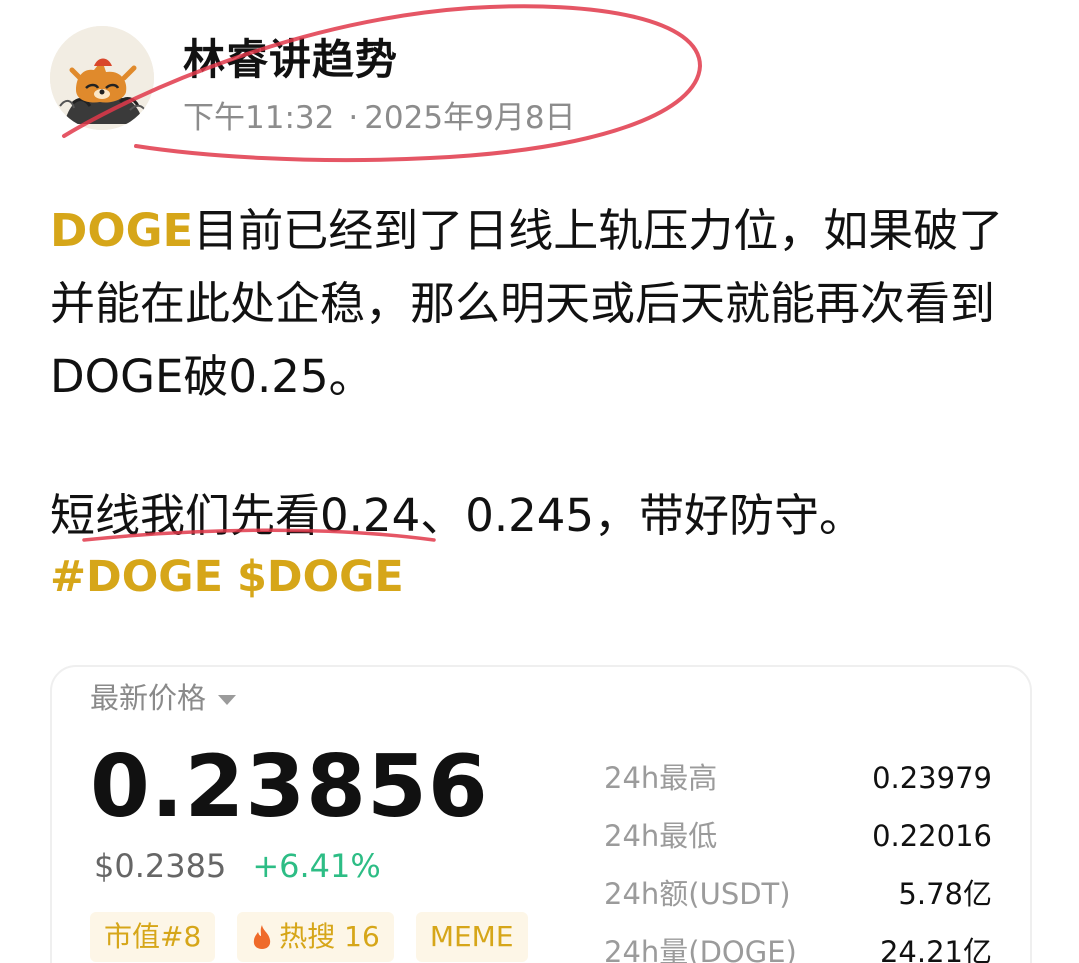 Image resolution: width=1079 pixels, height=963 pixels. What do you see at coordinates (798, 943) in the screenshot?
I see `stat-row-volume: 24h量(DOGE) 24.21亿` at bounding box center [798, 943].